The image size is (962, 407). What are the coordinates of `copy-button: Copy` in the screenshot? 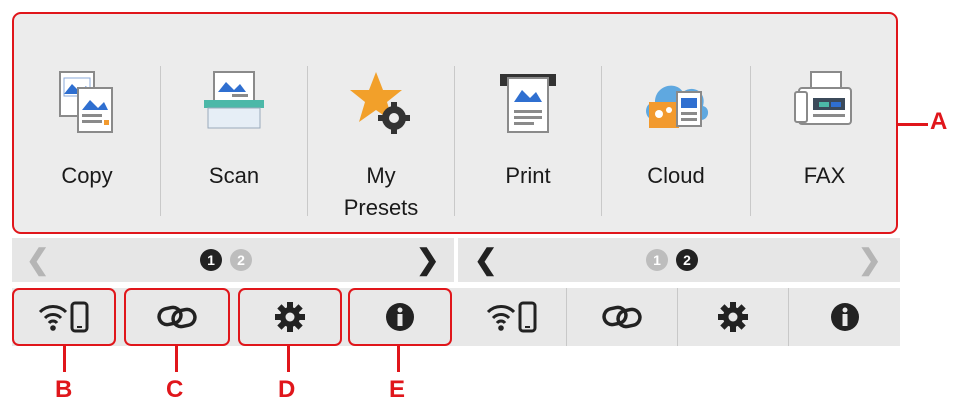 It's located at (87, 123).